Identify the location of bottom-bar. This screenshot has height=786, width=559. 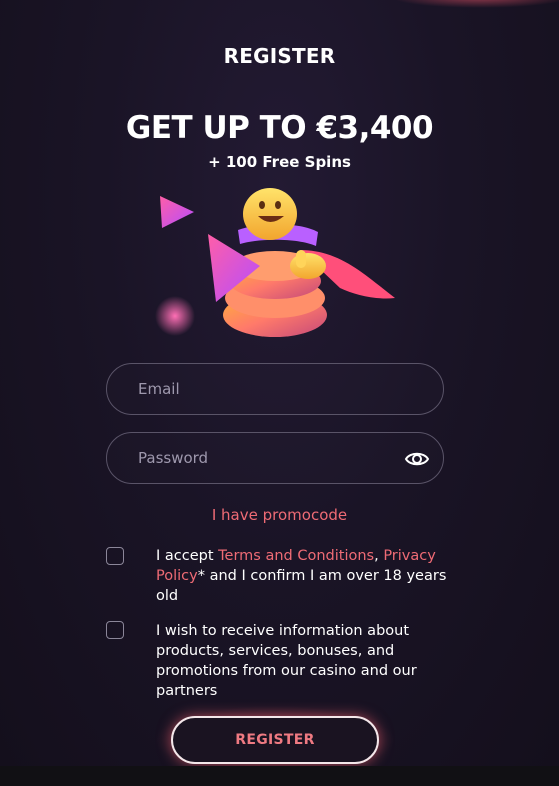
(279, 776).